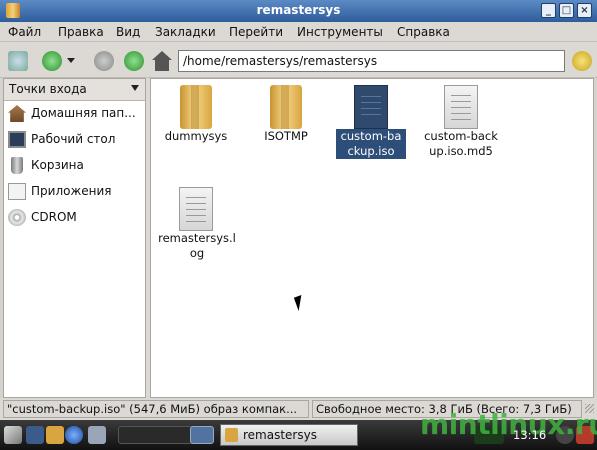  I want to click on taskbar-task-remastersys: remastersys, so click(289, 435).